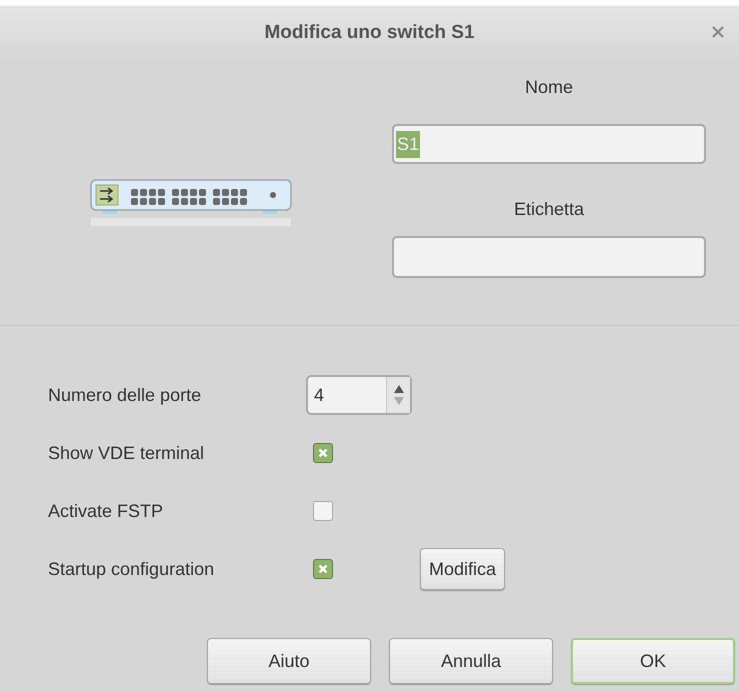 This screenshot has height=691, width=739. I want to click on option-label: Startup configuration, so click(132, 569).